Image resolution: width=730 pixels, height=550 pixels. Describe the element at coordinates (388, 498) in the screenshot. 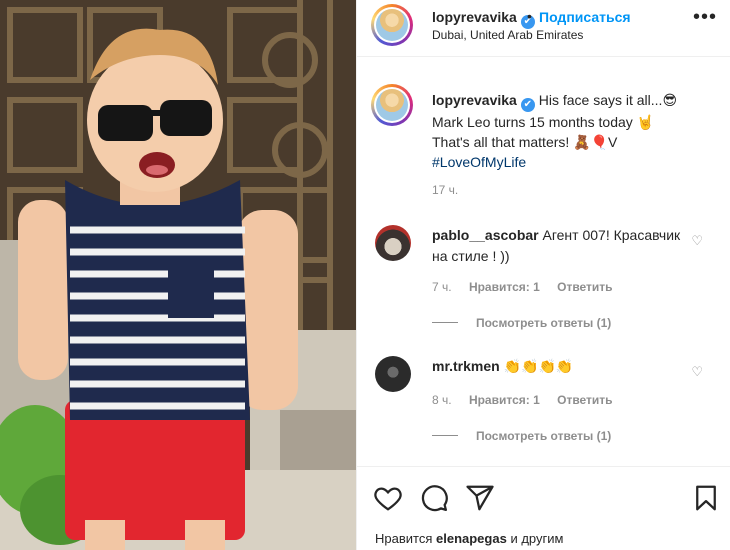

I see `heart-icon` at that location.